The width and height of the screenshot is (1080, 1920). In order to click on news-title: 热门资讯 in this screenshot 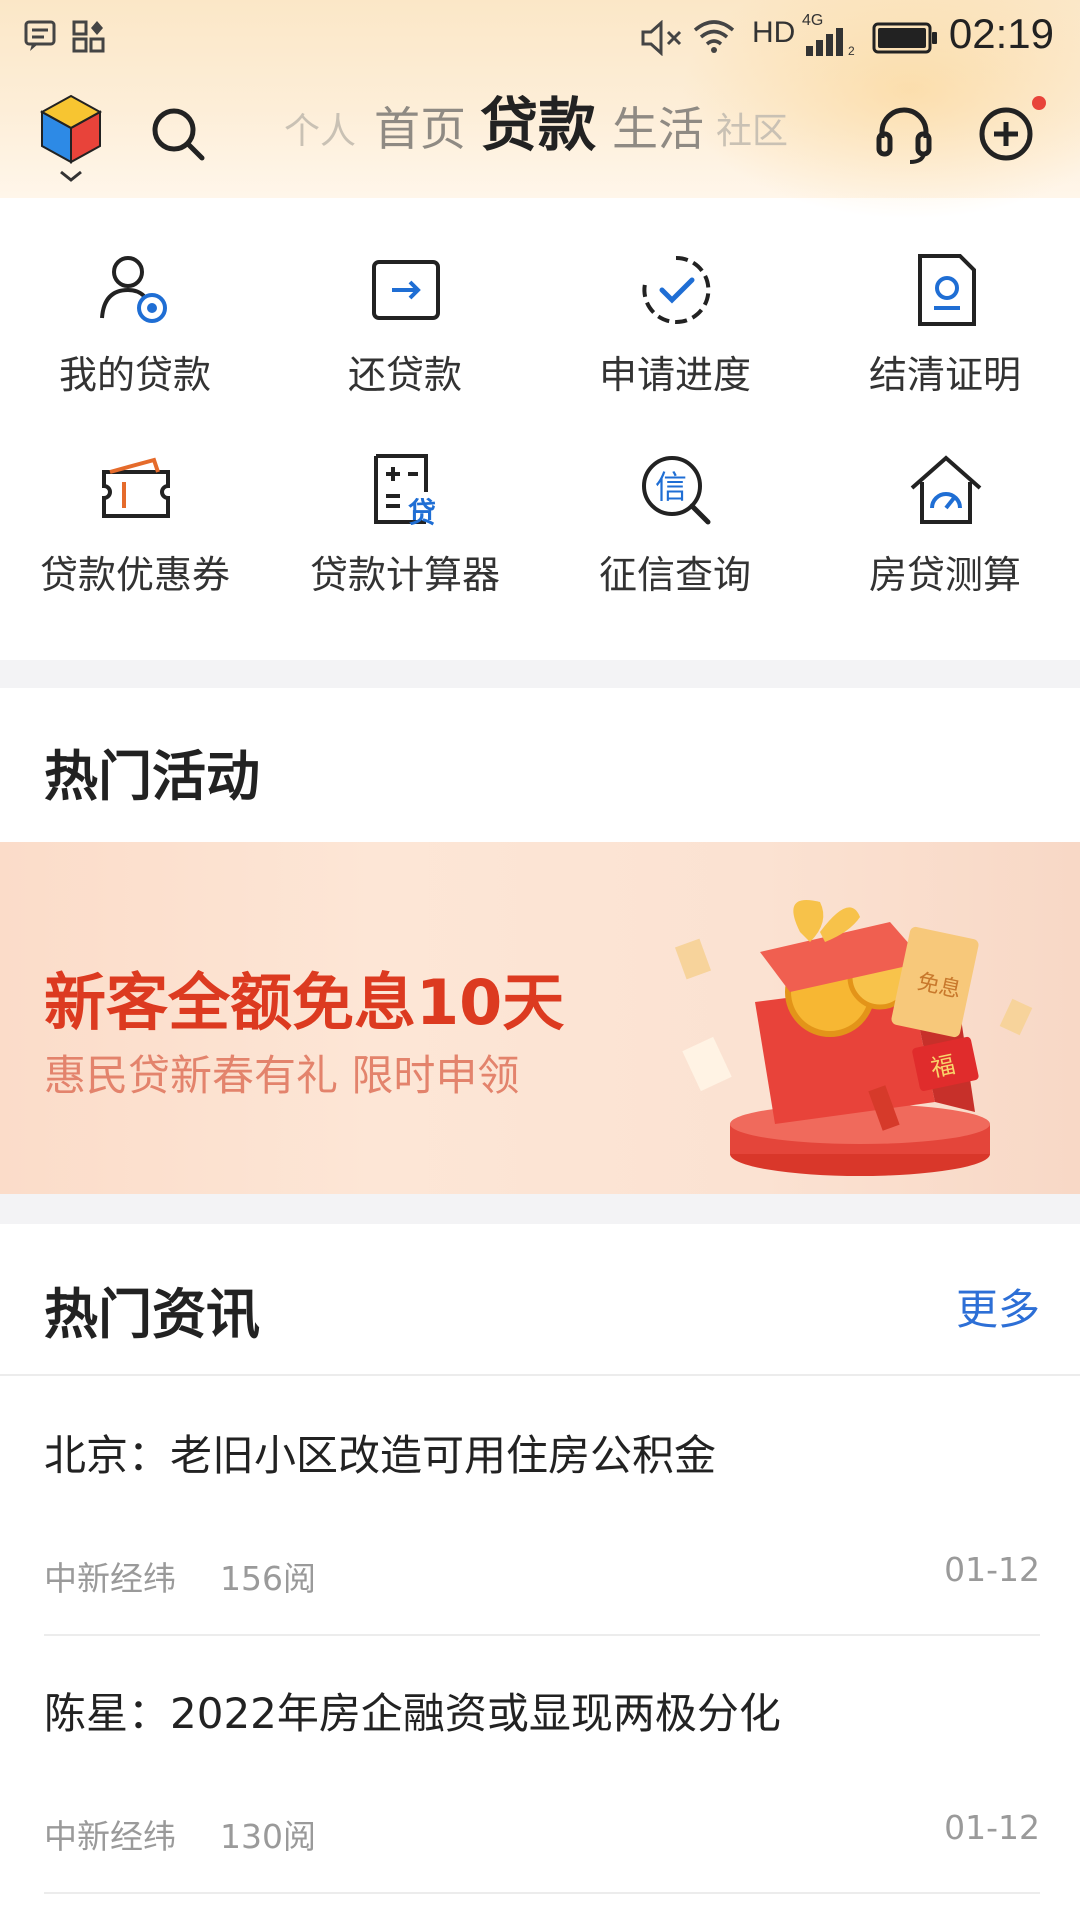, I will do `click(152, 1314)`.